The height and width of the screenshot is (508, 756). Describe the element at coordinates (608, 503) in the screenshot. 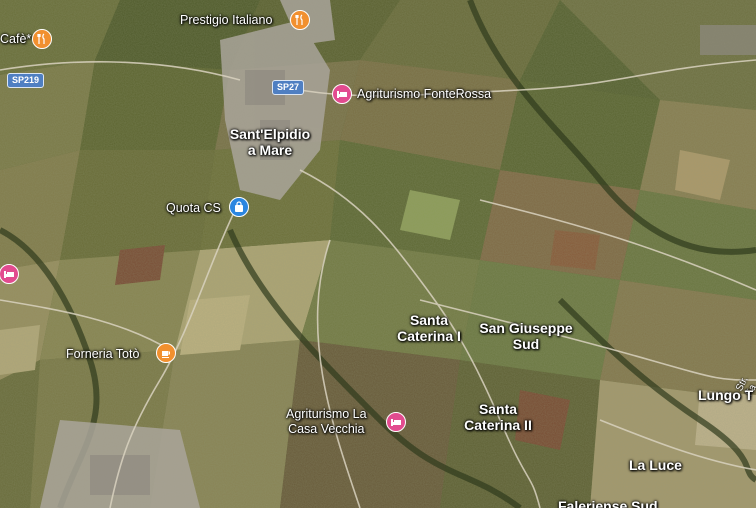

I see `place-label-faleriense: Faleriense Sud` at that location.